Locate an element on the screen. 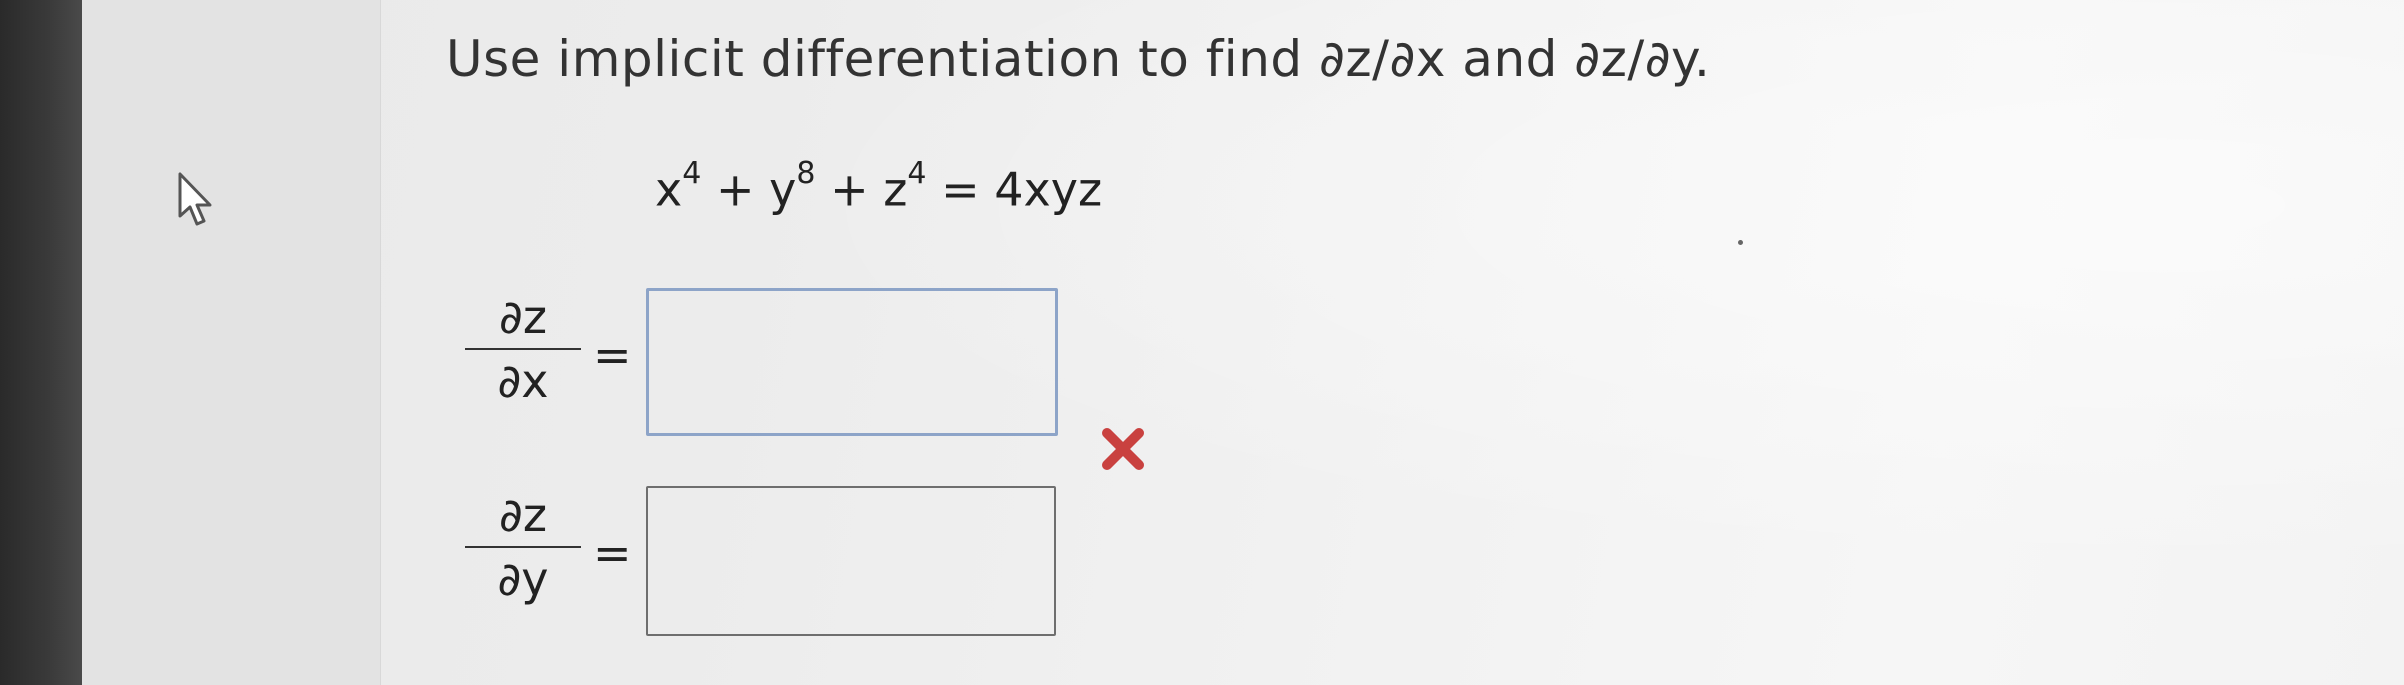 This screenshot has width=2404, height=685. dz-dx-answer-input is located at coordinates (852, 362).